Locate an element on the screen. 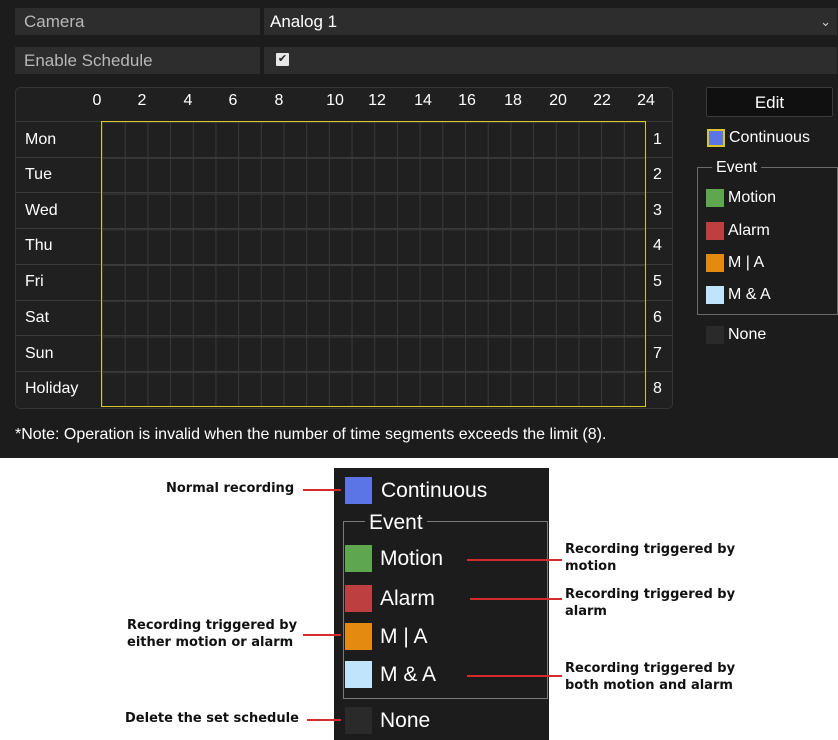 Image resolution: width=838 pixels, height=740 pixels. hour-label: 10 is located at coordinates (335, 100).